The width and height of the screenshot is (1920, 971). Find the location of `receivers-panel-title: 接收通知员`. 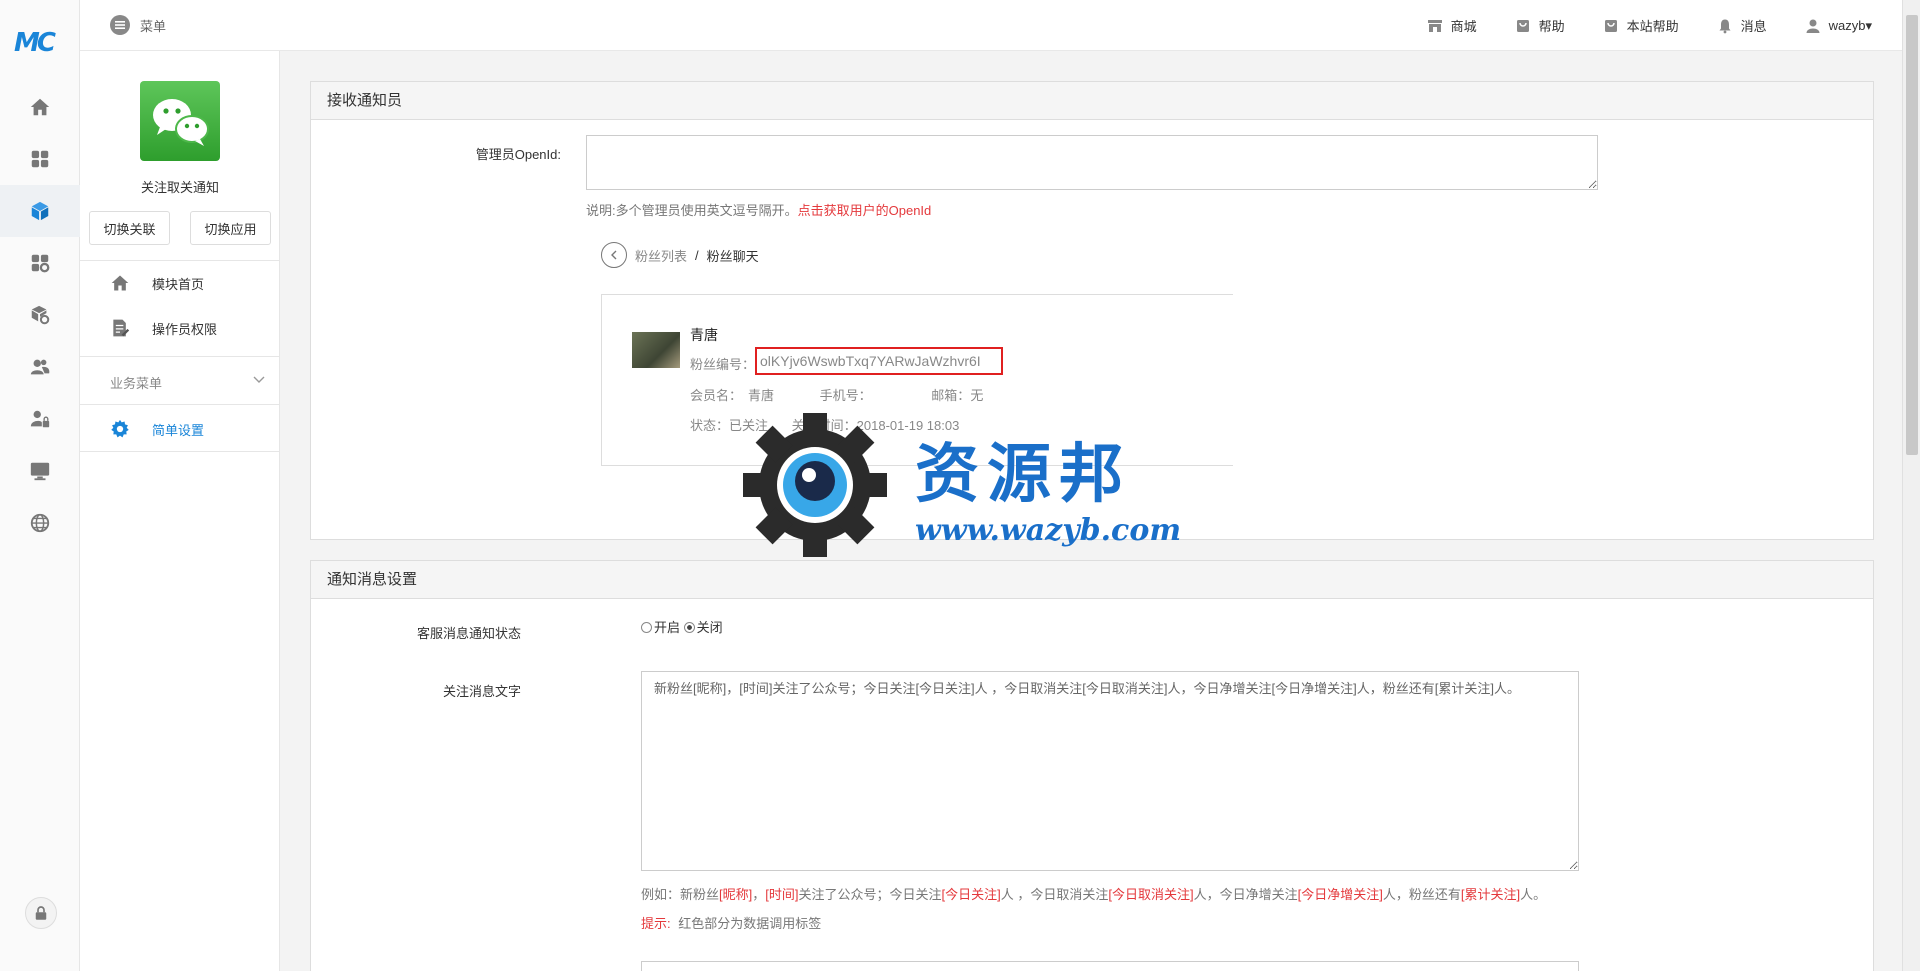

receivers-panel-title: 接收通知员 is located at coordinates (1092, 101).